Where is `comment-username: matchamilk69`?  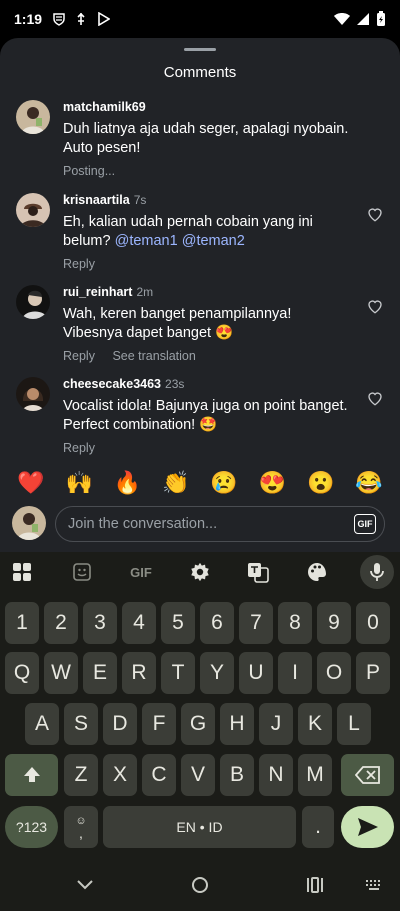
comment-username: matchamilk69 is located at coordinates (208, 107).